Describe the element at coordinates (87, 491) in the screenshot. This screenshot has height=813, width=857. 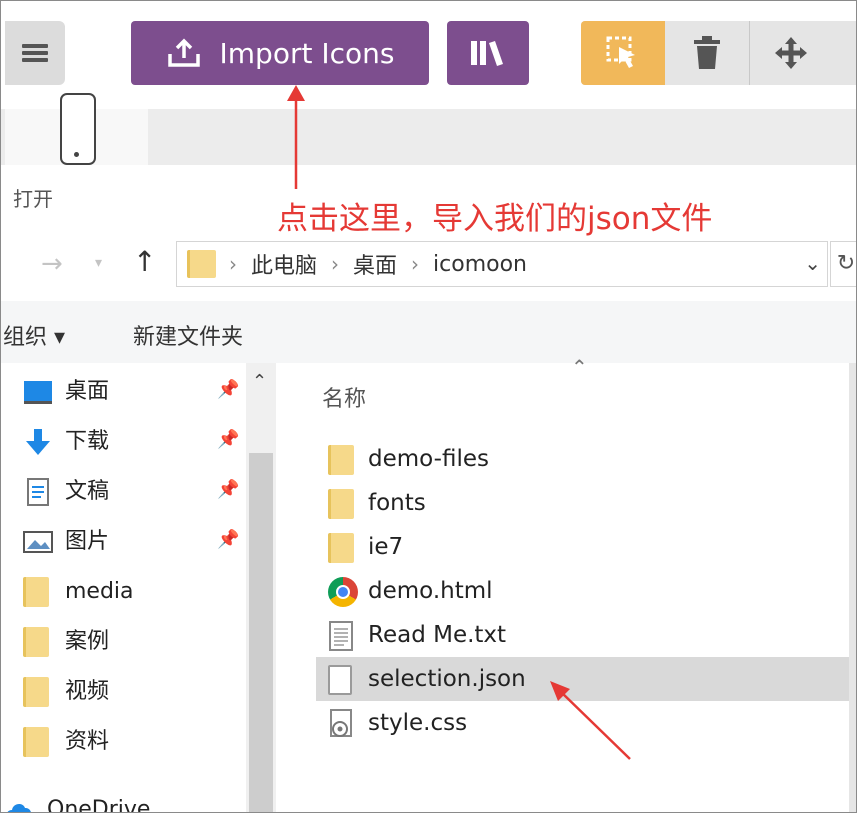
I see `nav-item-label: 文稿` at that location.